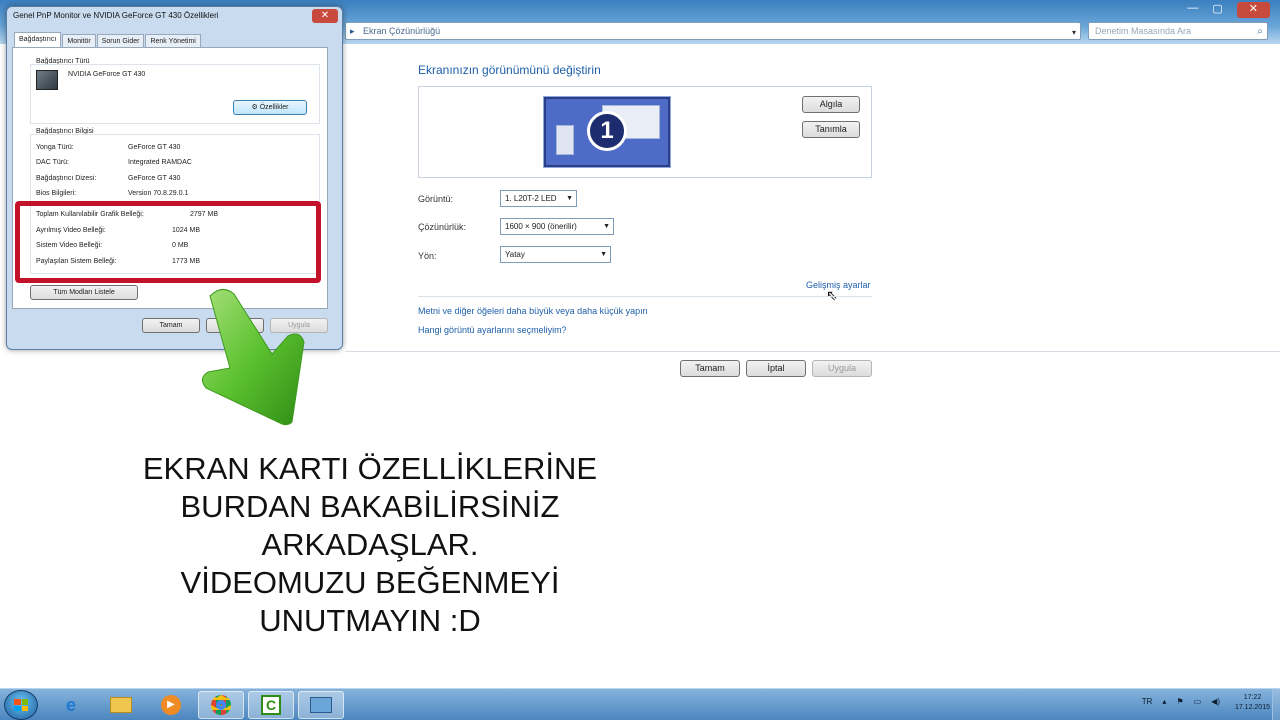  I want to click on bios-info-value: Version 70.8.29.0.1, so click(158, 193).